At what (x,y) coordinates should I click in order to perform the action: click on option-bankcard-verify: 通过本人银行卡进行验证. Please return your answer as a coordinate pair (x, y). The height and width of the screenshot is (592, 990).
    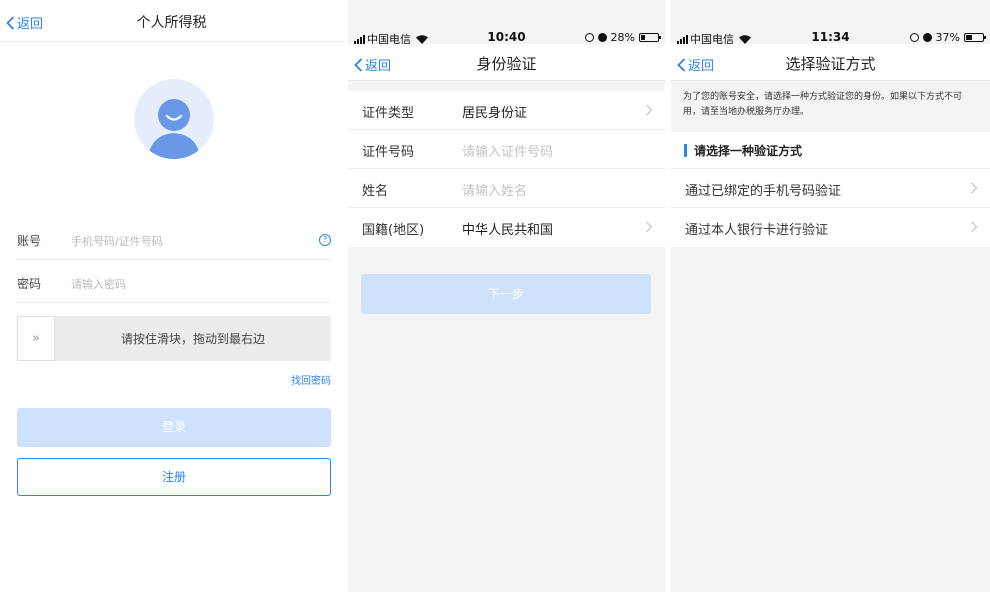
    Looking at the image, I should click on (830, 227).